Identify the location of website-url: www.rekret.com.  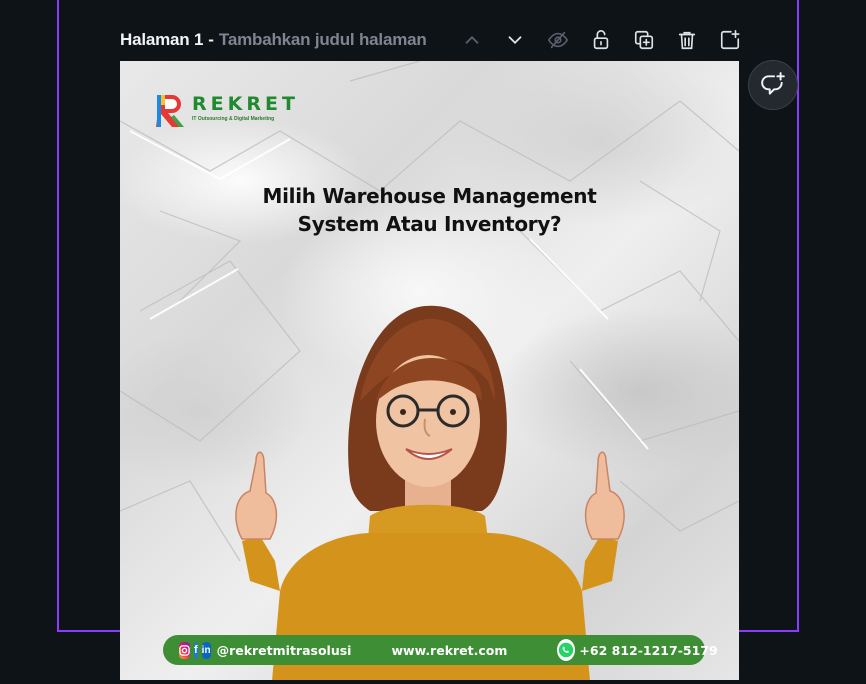
(449, 650).